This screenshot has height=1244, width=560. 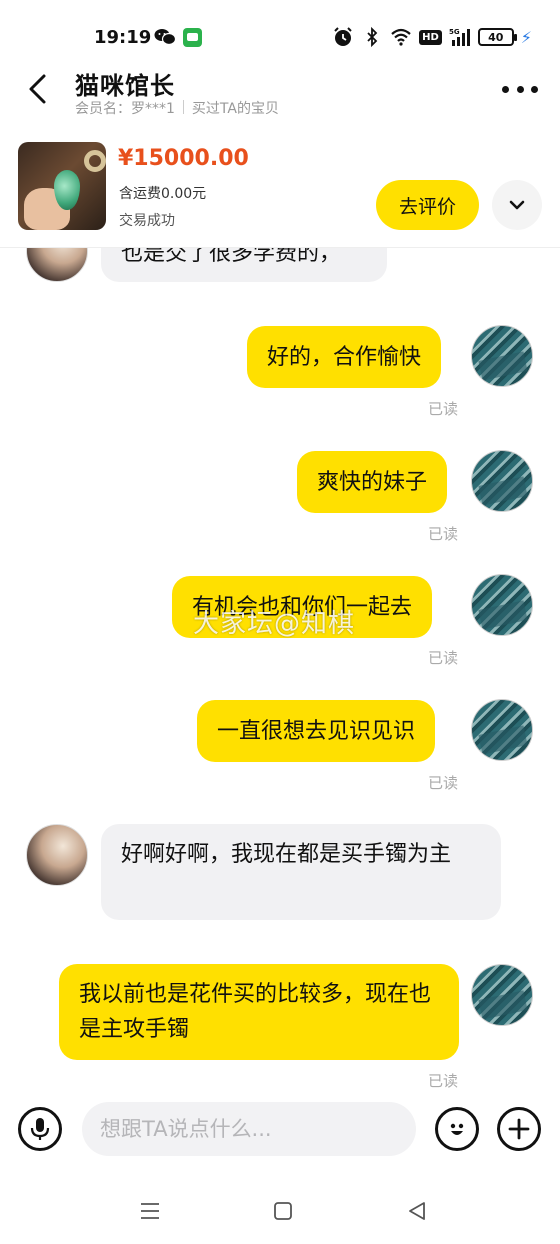 I want to click on wifi-icon, so click(x=401, y=37).